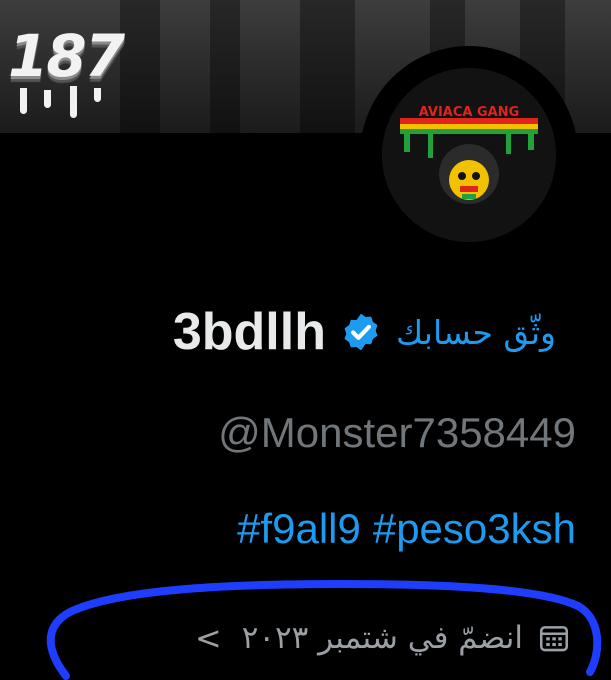 This screenshot has height=680, width=611. I want to click on profile-bio: #f9all9 #peso3ksh, so click(406, 529).